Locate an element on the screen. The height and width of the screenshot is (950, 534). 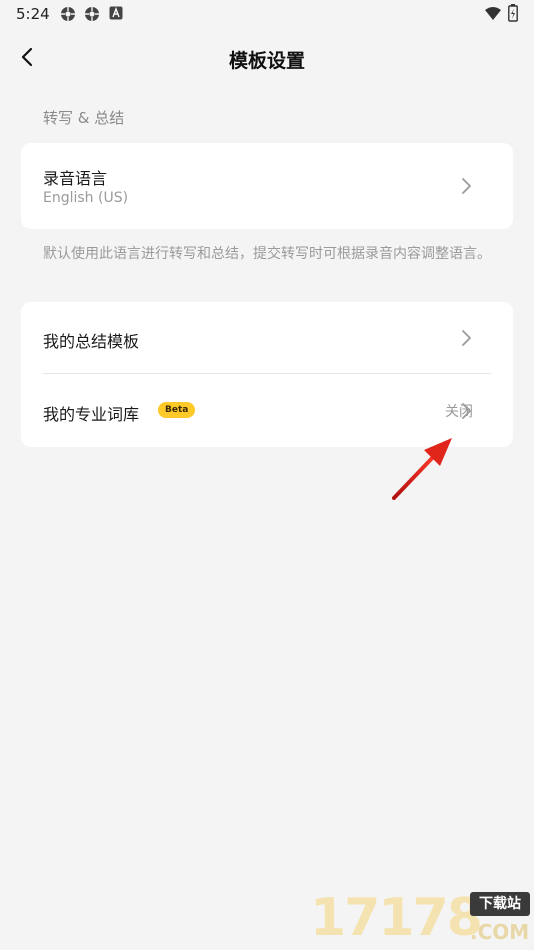
language-note: 默认使用此语言进行转写和总结，提交转写时可根据录音内容调整语言。 is located at coordinates (267, 254).